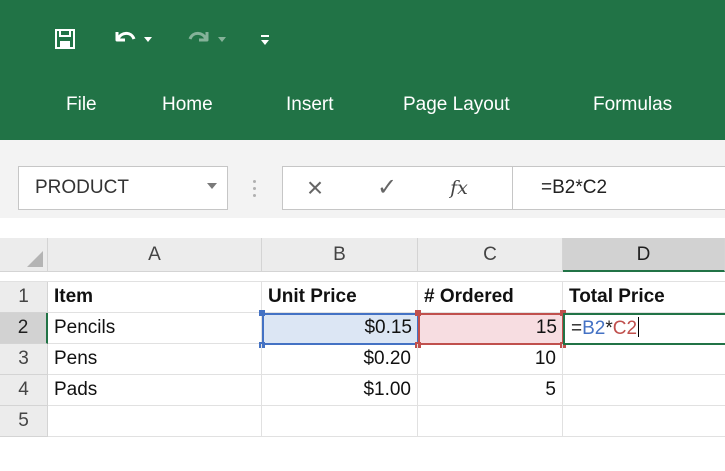 Image resolution: width=725 pixels, height=471 pixels. Describe the element at coordinates (340, 359) in the screenshot. I see `cell-b3: $0.20` at that location.